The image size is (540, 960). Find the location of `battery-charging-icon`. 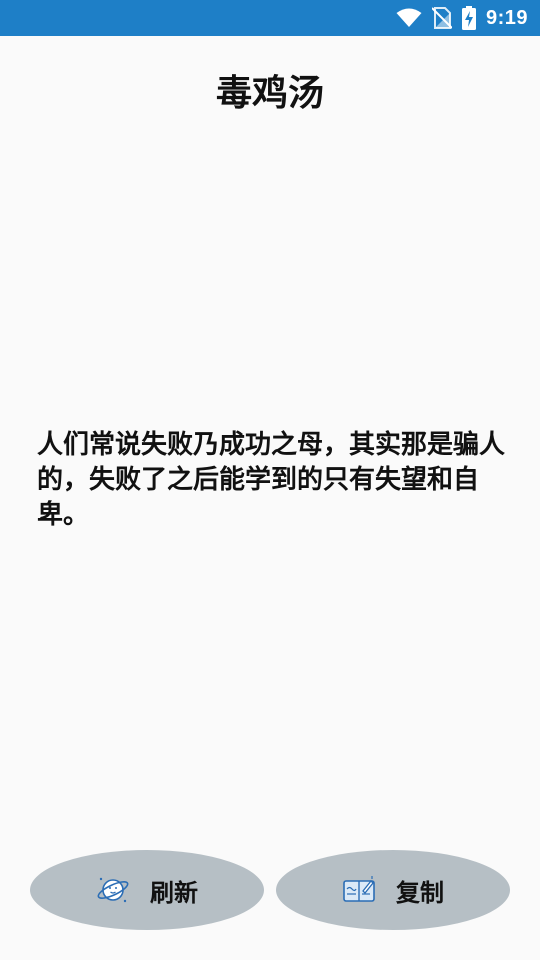

battery-charging-icon is located at coordinates (468, 18).